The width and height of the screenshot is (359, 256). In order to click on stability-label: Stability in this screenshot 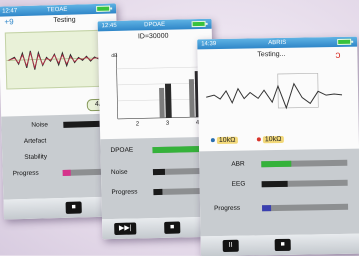, I will do `click(36, 157)`.